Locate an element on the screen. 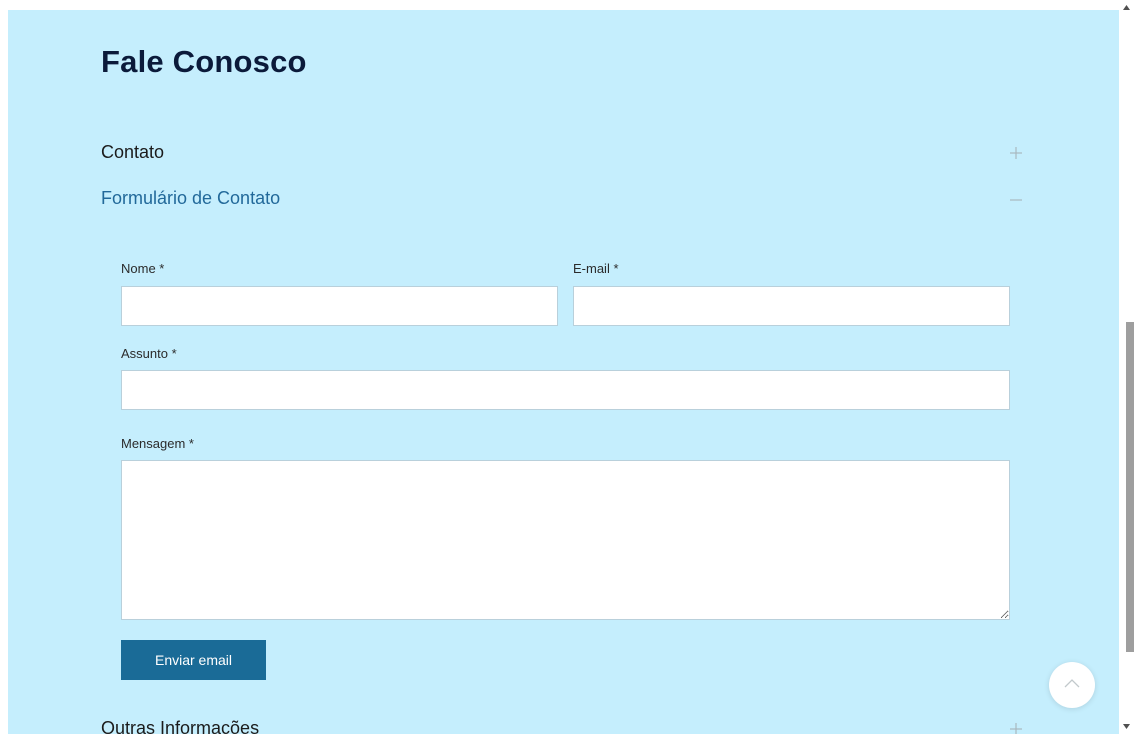  email-input is located at coordinates (791, 306).